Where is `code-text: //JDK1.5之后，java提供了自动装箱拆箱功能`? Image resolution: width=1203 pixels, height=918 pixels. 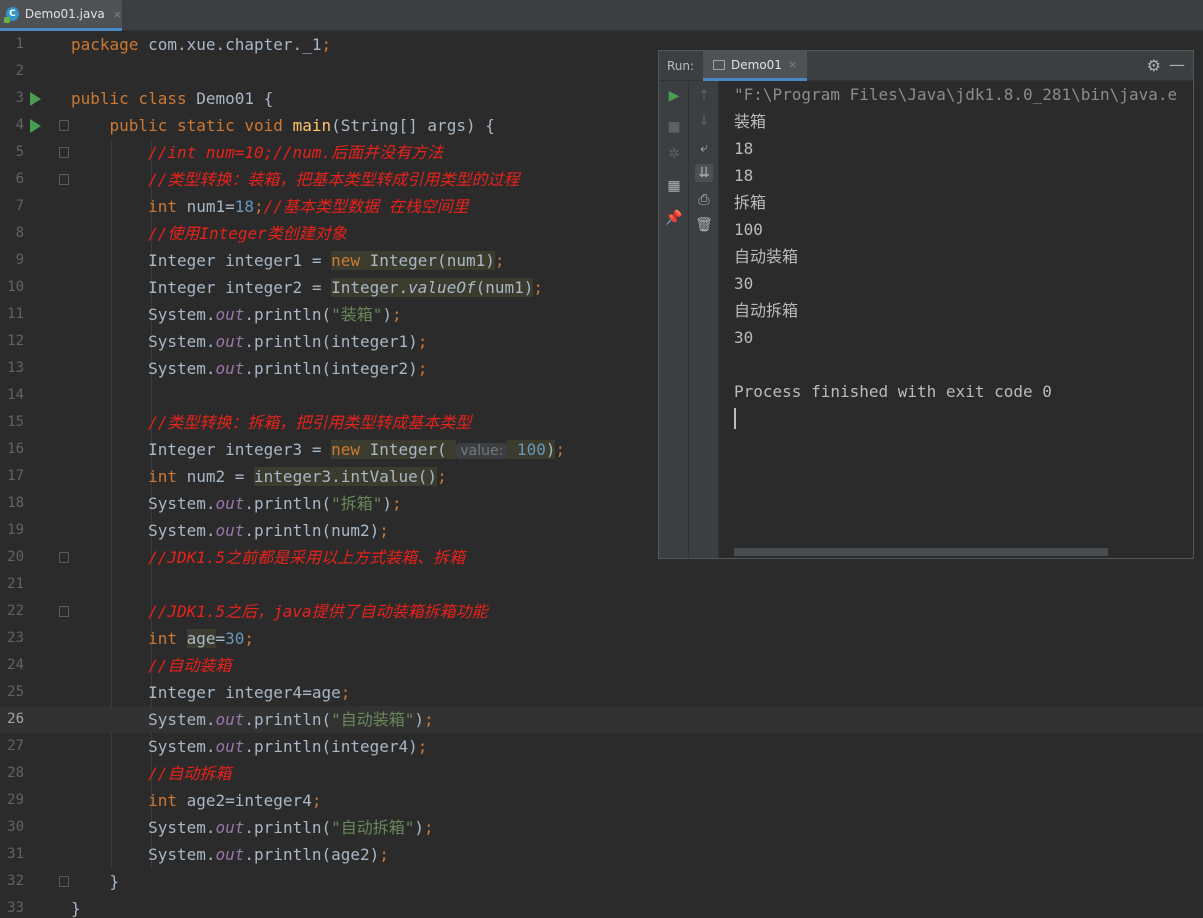
code-text: //JDK1.5之后，java提供了自动装箱拆箱功能 is located at coordinates (279, 611).